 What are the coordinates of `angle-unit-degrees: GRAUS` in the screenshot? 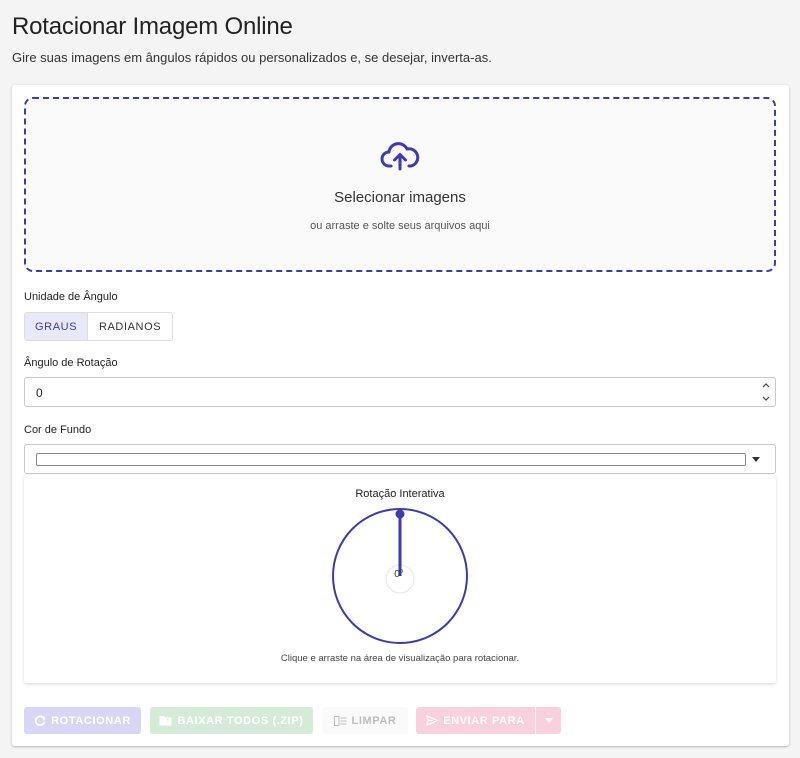 It's located at (56, 326).